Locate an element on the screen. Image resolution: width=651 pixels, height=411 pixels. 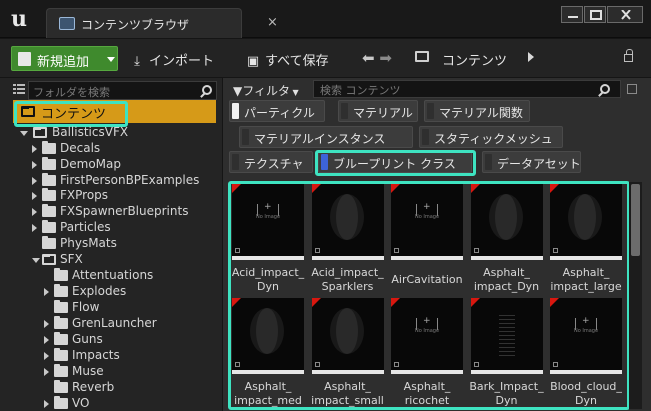
add-new-button: 新規追加 is located at coordinates (64, 58).